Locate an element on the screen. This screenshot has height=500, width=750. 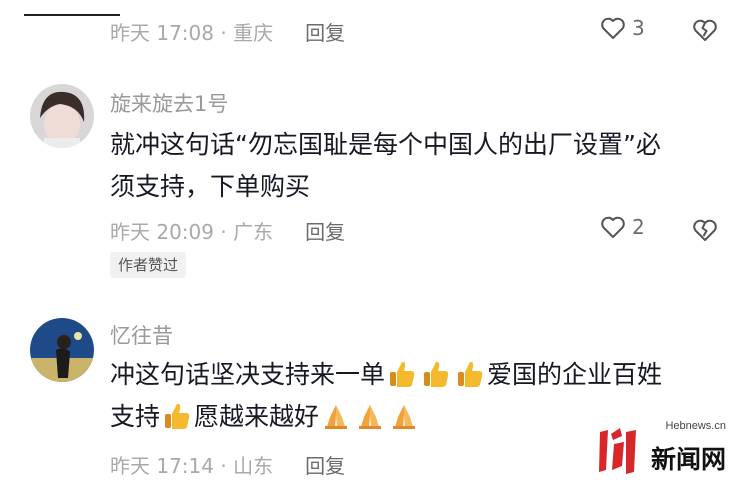
comment-1-like-count: 3 is located at coordinates (638, 28).